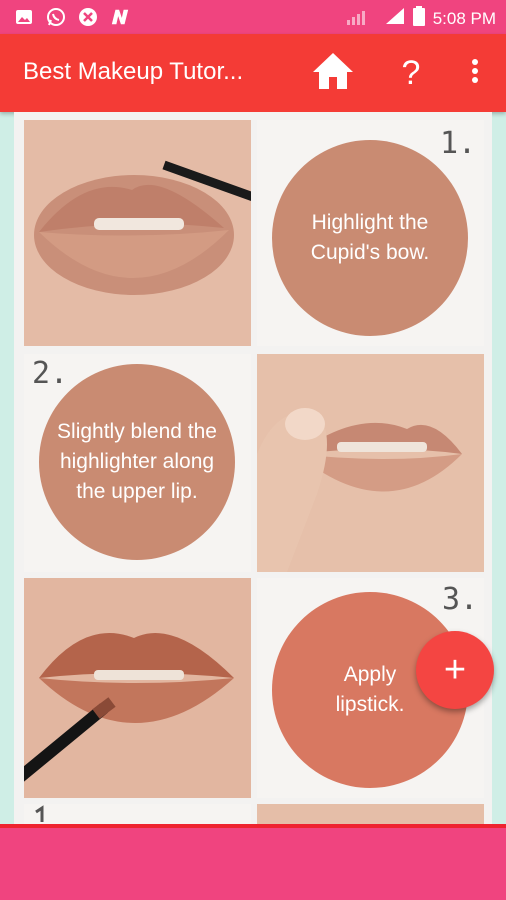 This screenshot has width=506, height=900. I want to click on add-button: +, so click(455, 670).